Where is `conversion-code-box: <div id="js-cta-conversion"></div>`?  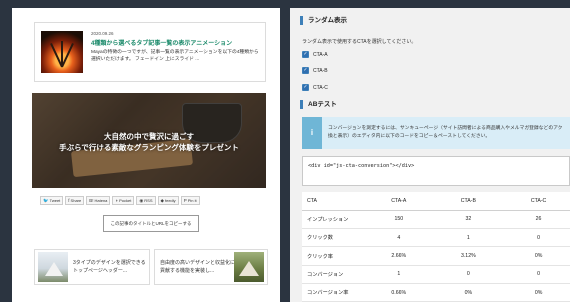 conversion-code-box: <div id="js-cta-conversion"></div> is located at coordinates (436, 171).